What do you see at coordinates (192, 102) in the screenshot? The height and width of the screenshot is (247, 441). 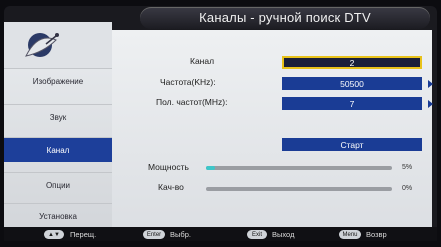 I see `bandwidth-label: Пол. частот(MHz):` at bounding box center [192, 102].